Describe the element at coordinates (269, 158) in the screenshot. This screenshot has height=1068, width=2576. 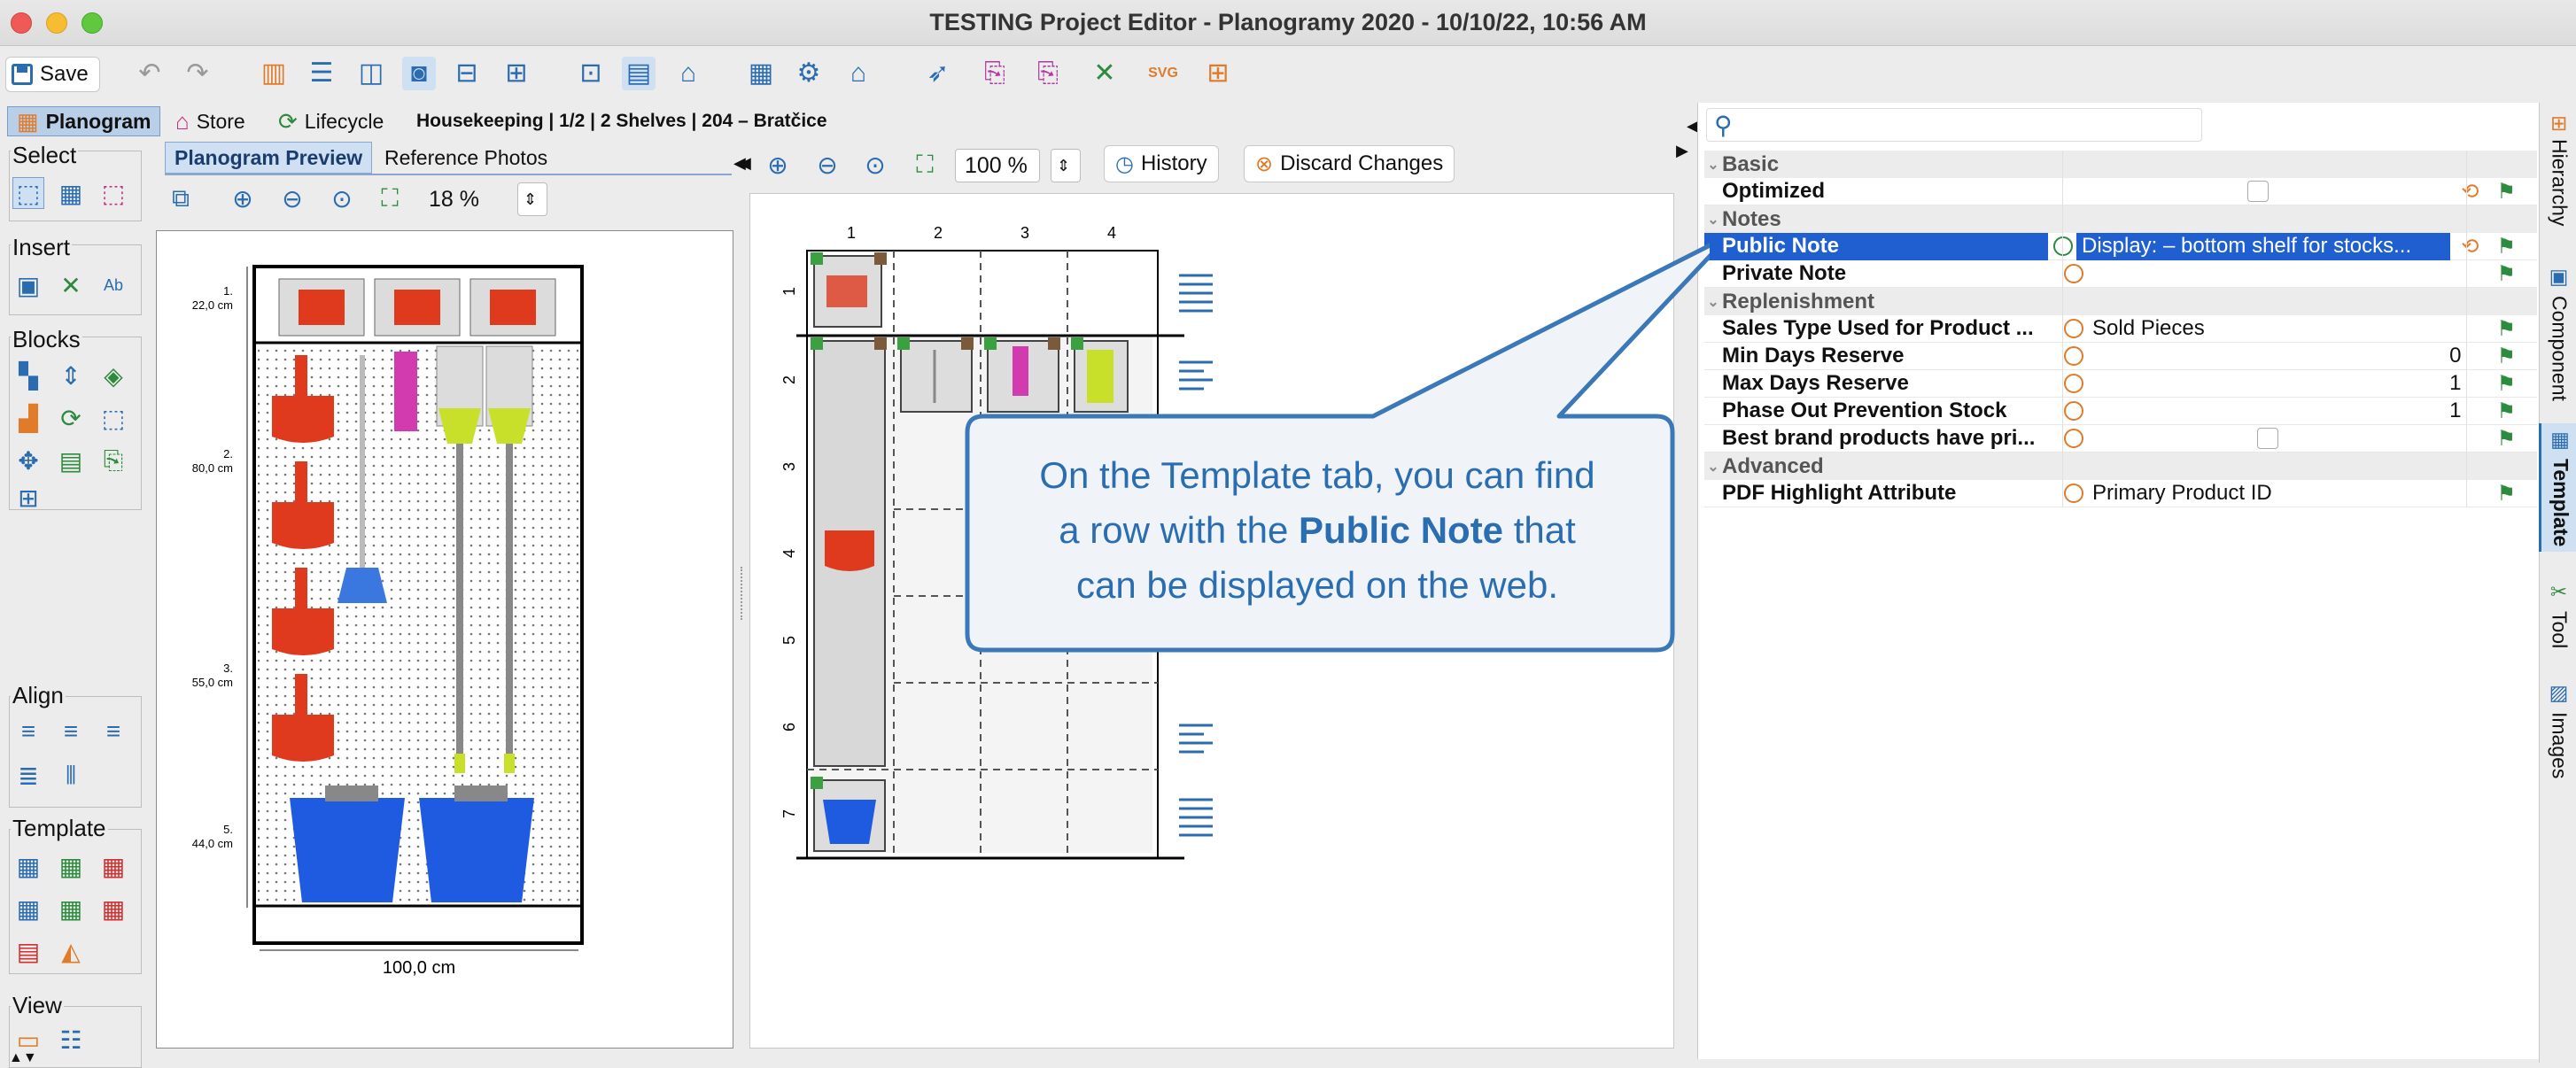
I see `tab-planogram-preview: Planogram Preview` at that location.